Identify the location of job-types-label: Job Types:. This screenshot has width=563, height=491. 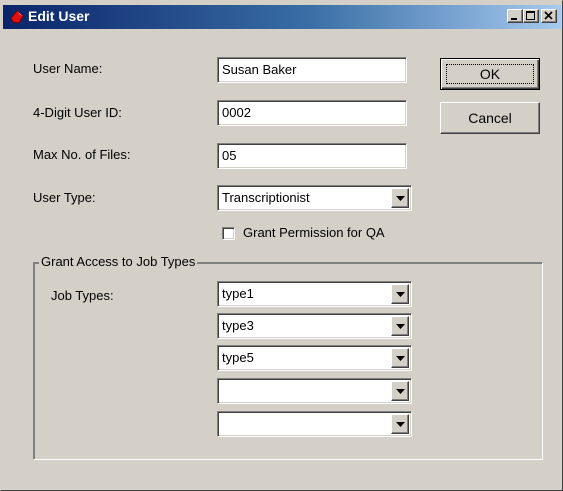
(82, 295).